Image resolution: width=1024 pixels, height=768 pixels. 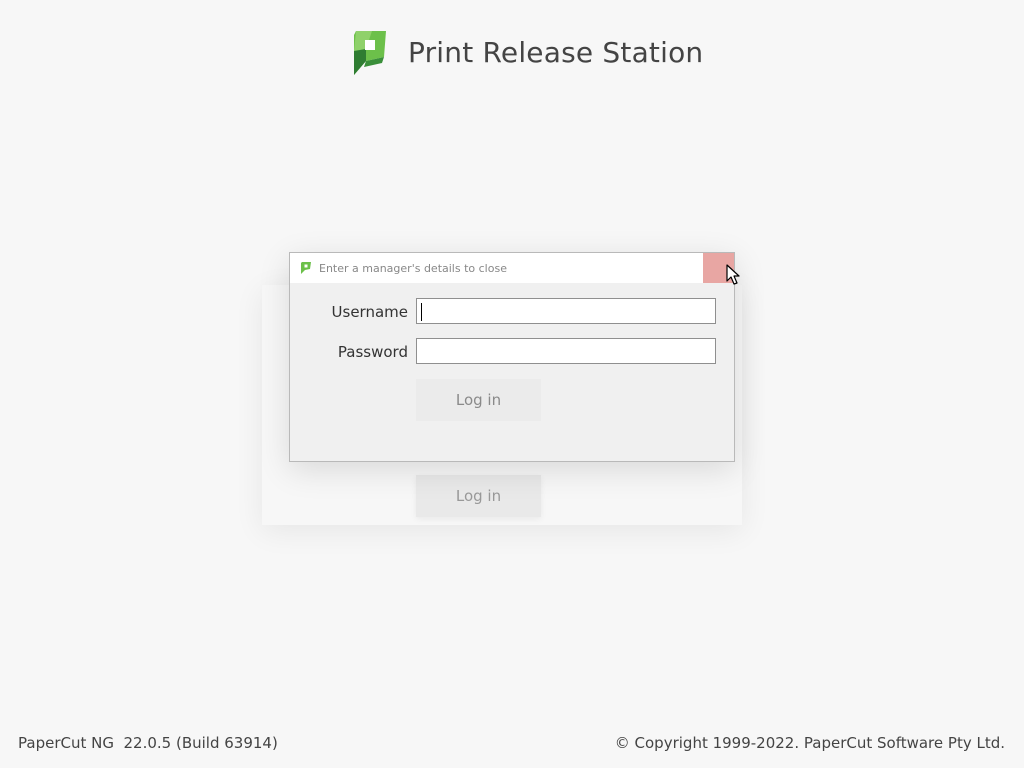 I want to click on username-label: Username, so click(x=369, y=312).